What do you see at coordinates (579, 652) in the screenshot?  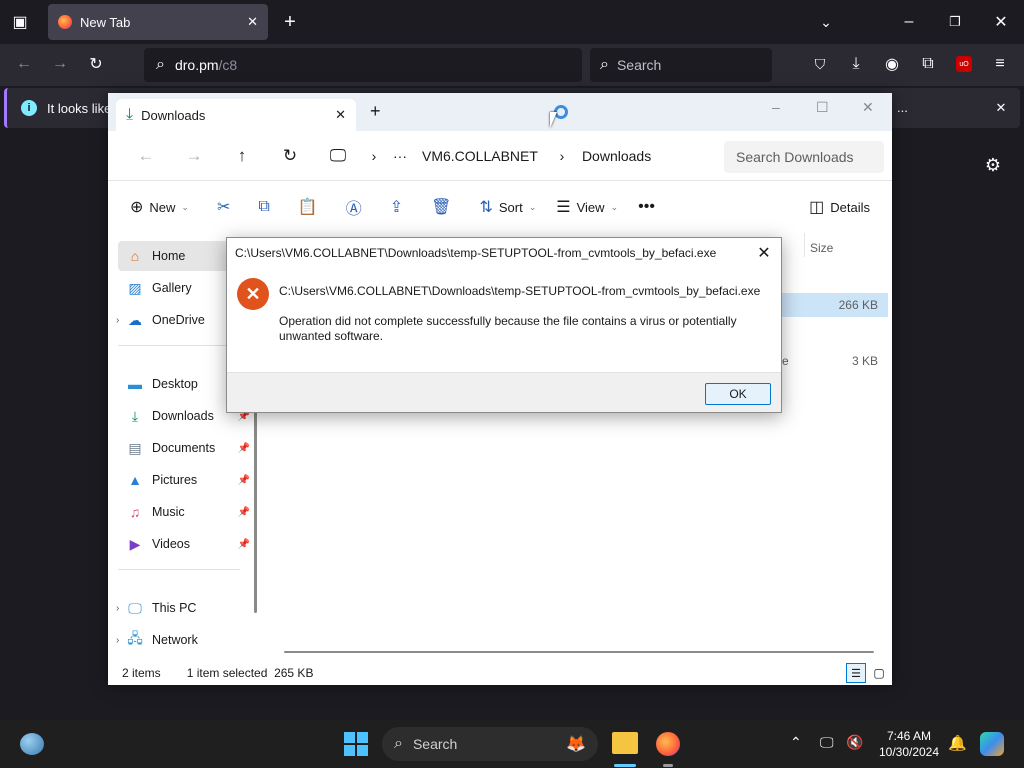 I see `horizontal-scrollbar` at bounding box center [579, 652].